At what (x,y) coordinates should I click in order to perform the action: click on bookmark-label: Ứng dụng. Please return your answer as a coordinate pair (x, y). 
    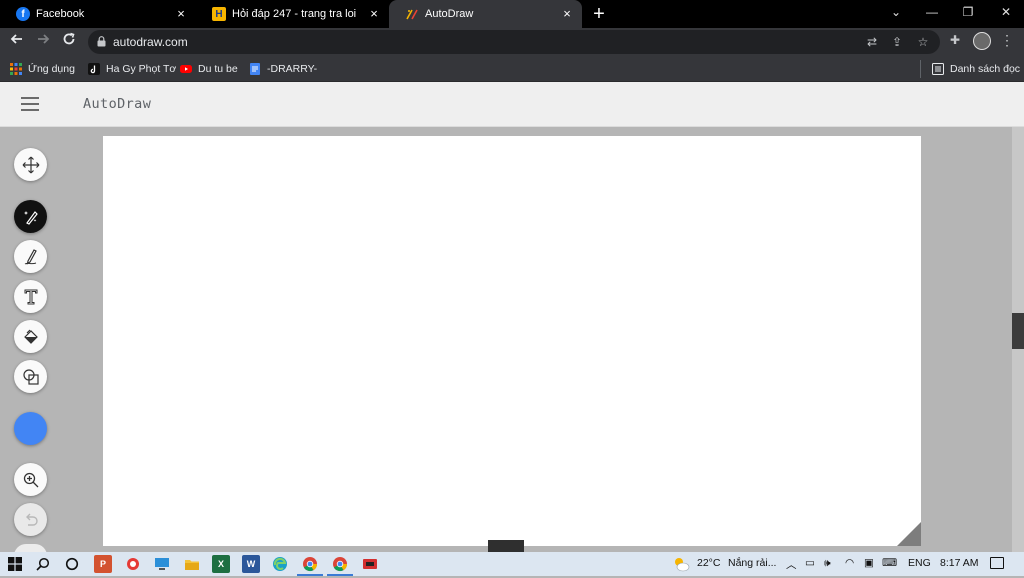
    Looking at the image, I should click on (51, 69).